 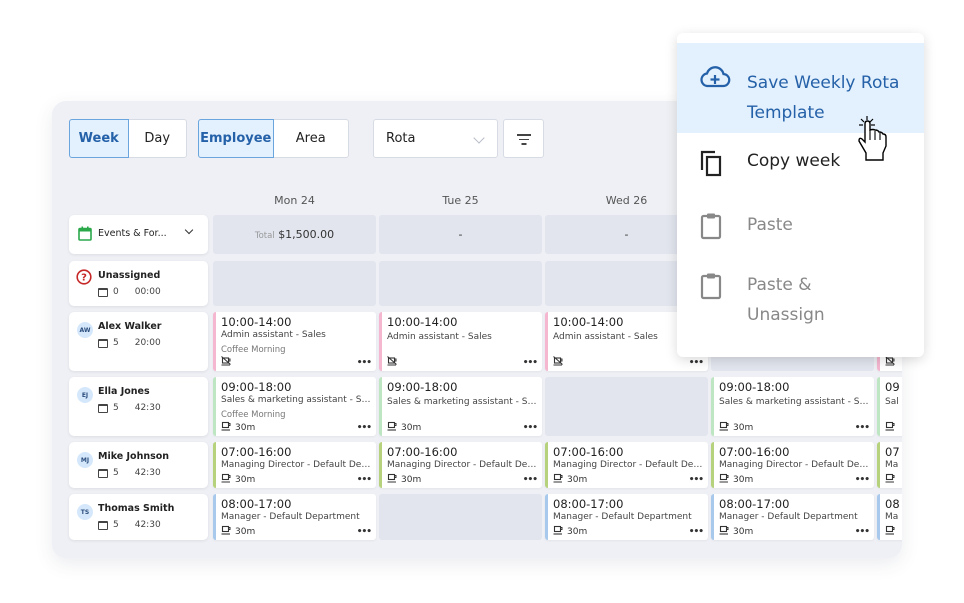 I want to click on view-day-button: Day, so click(x=158, y=138).